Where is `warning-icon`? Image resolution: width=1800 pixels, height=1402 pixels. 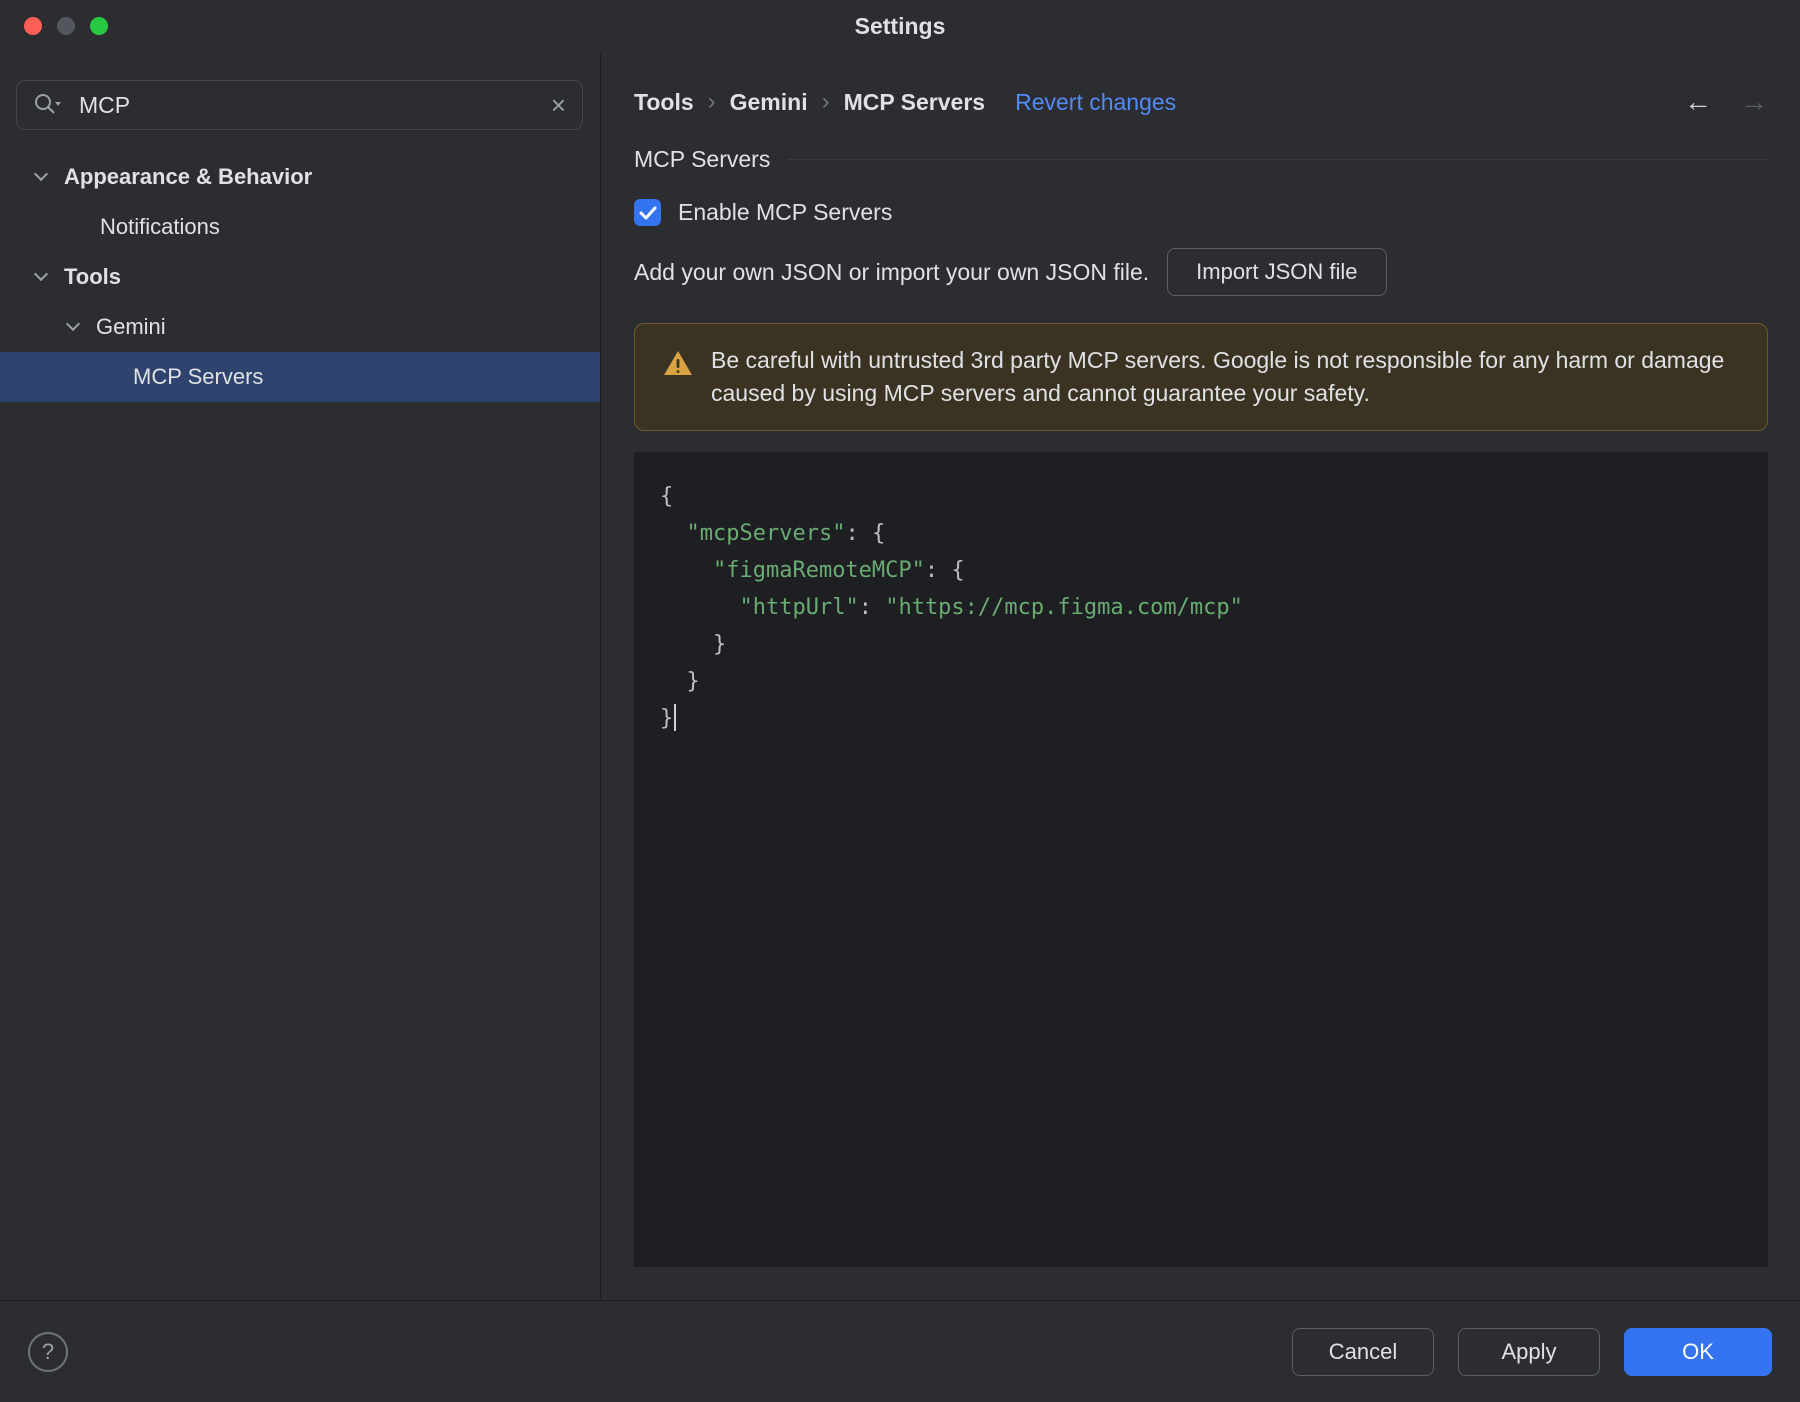 warning-icon is located at coordinates (678, 365).